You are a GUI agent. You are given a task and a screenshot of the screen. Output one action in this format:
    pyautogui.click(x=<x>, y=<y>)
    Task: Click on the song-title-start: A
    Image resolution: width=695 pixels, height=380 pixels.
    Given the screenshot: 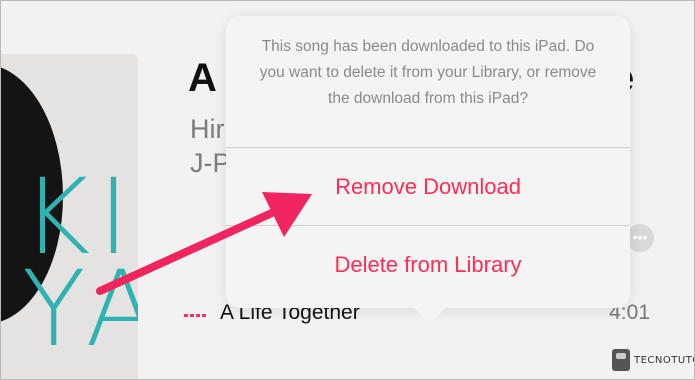 What is the action you would take?
    pyautogui.click(x=202, y=78)
    